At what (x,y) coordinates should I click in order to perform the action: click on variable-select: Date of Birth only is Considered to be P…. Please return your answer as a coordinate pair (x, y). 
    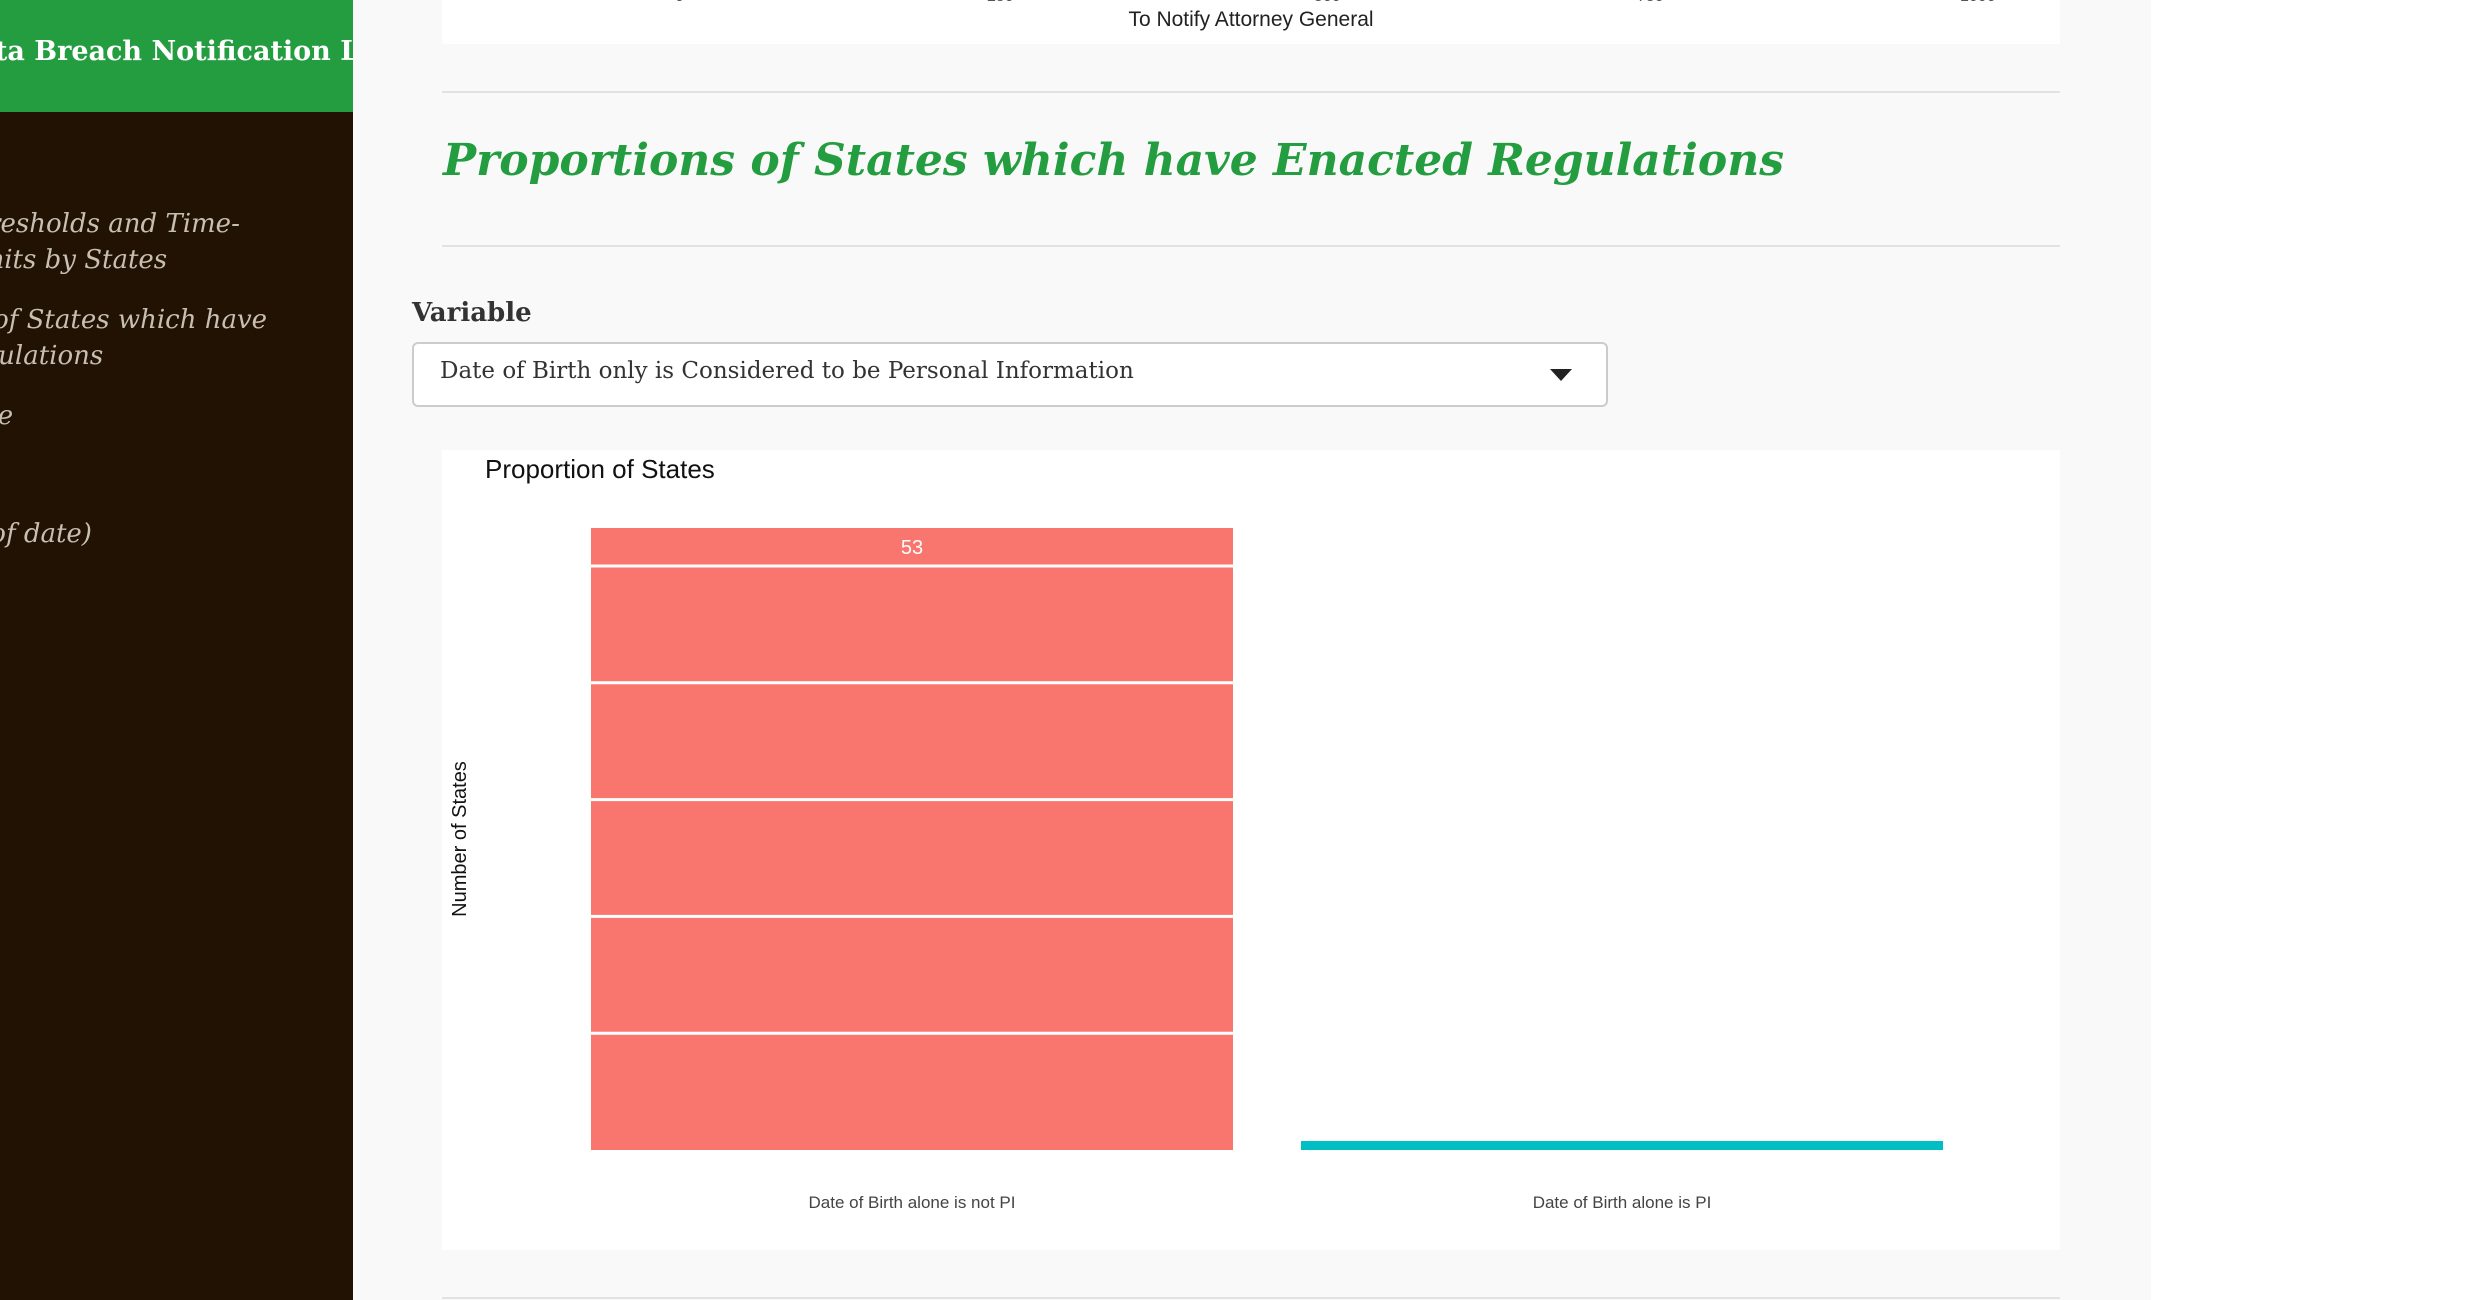
    Looking at the image, I should click on (1010, 374).